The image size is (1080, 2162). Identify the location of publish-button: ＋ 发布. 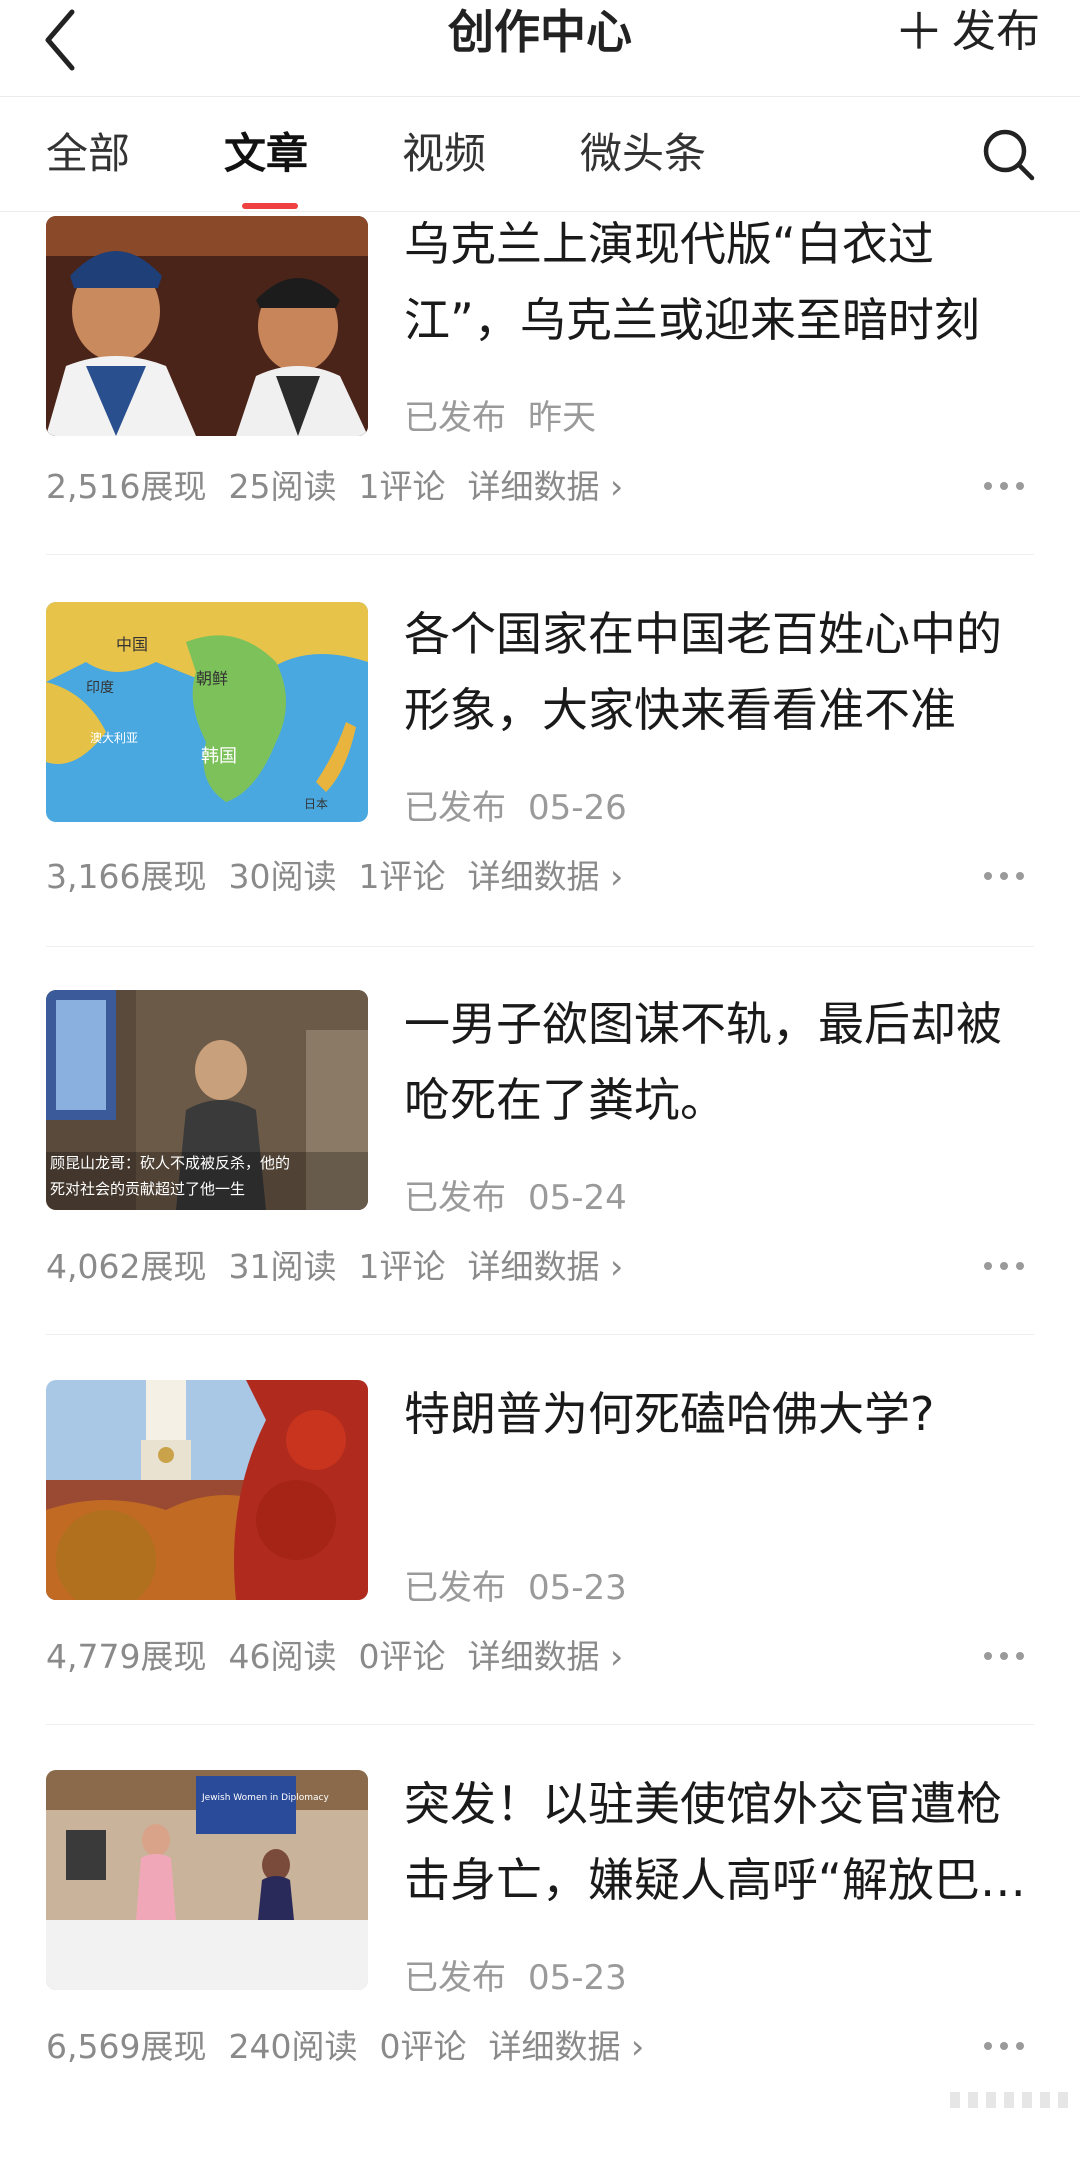
(967, 32).